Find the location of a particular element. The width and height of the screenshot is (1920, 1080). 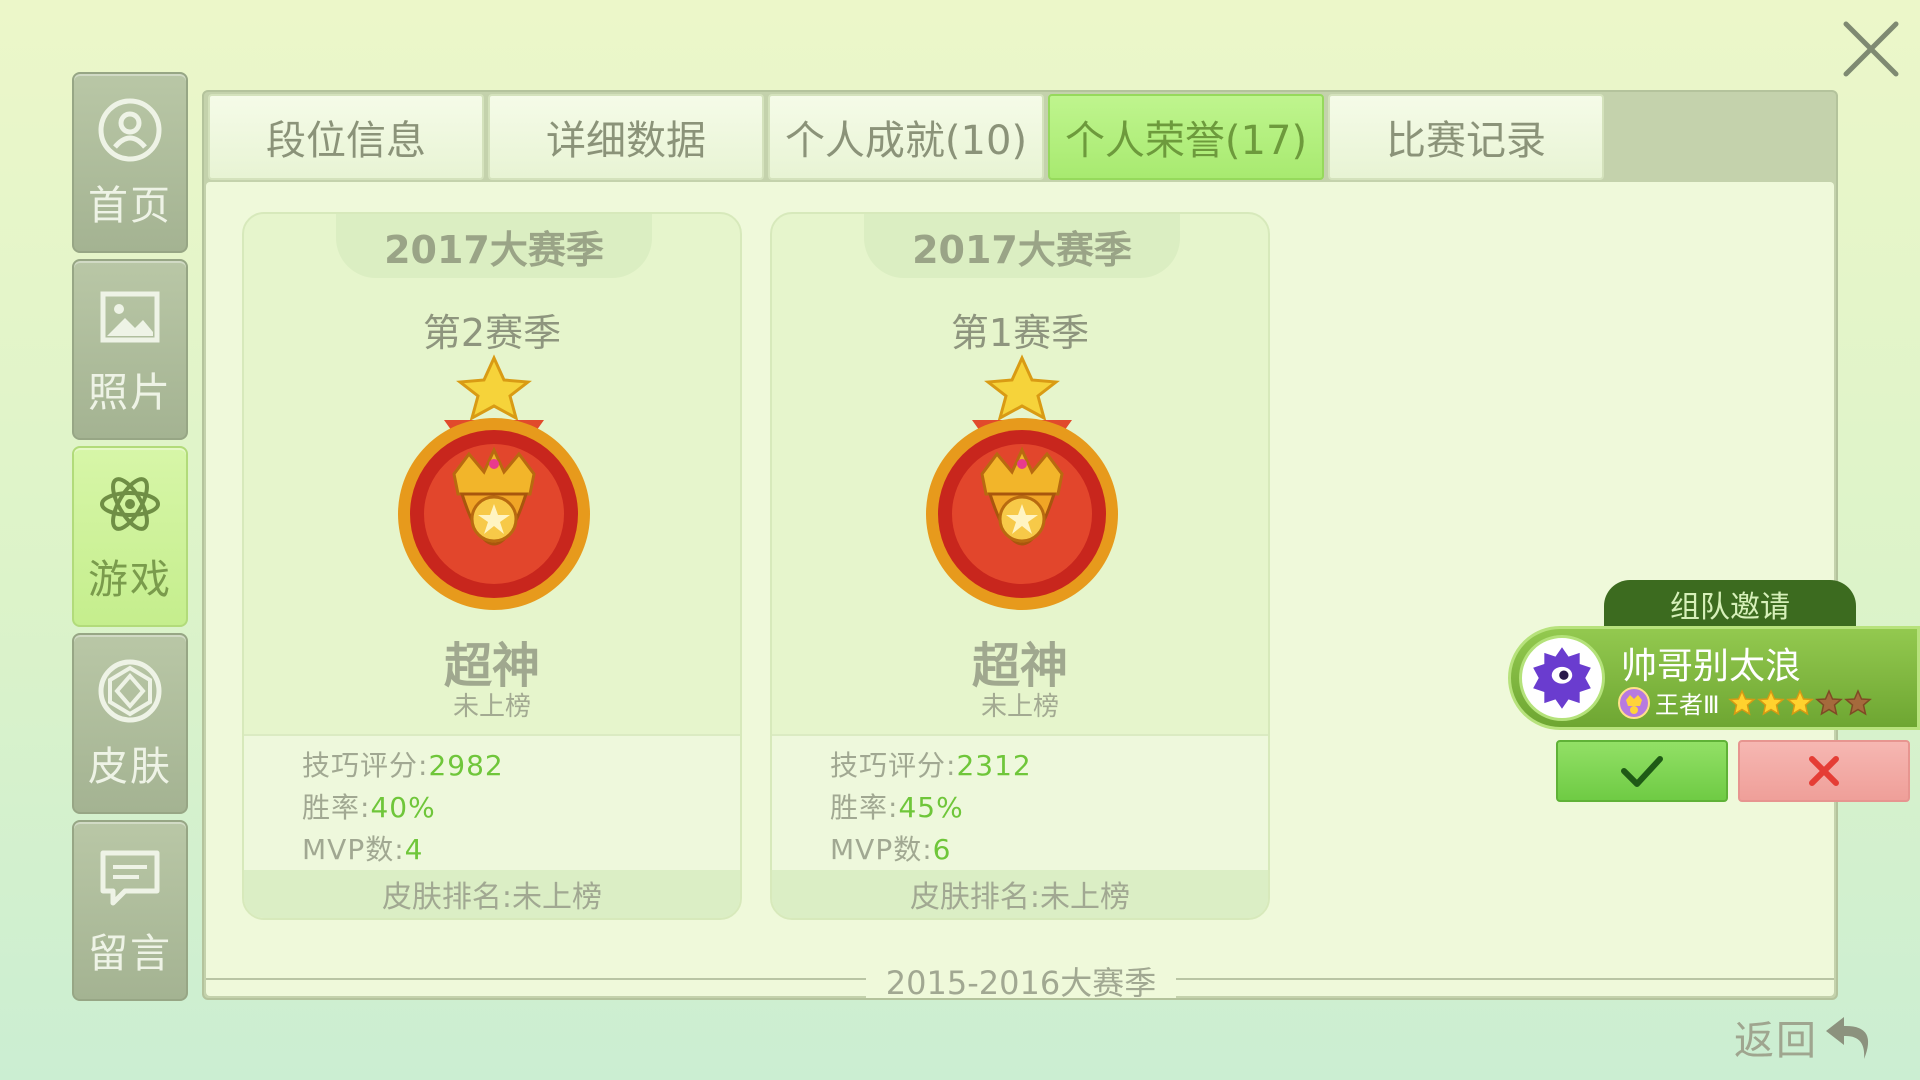

sidebar-item-label: 游戏 is located at coordinates (130, 579).